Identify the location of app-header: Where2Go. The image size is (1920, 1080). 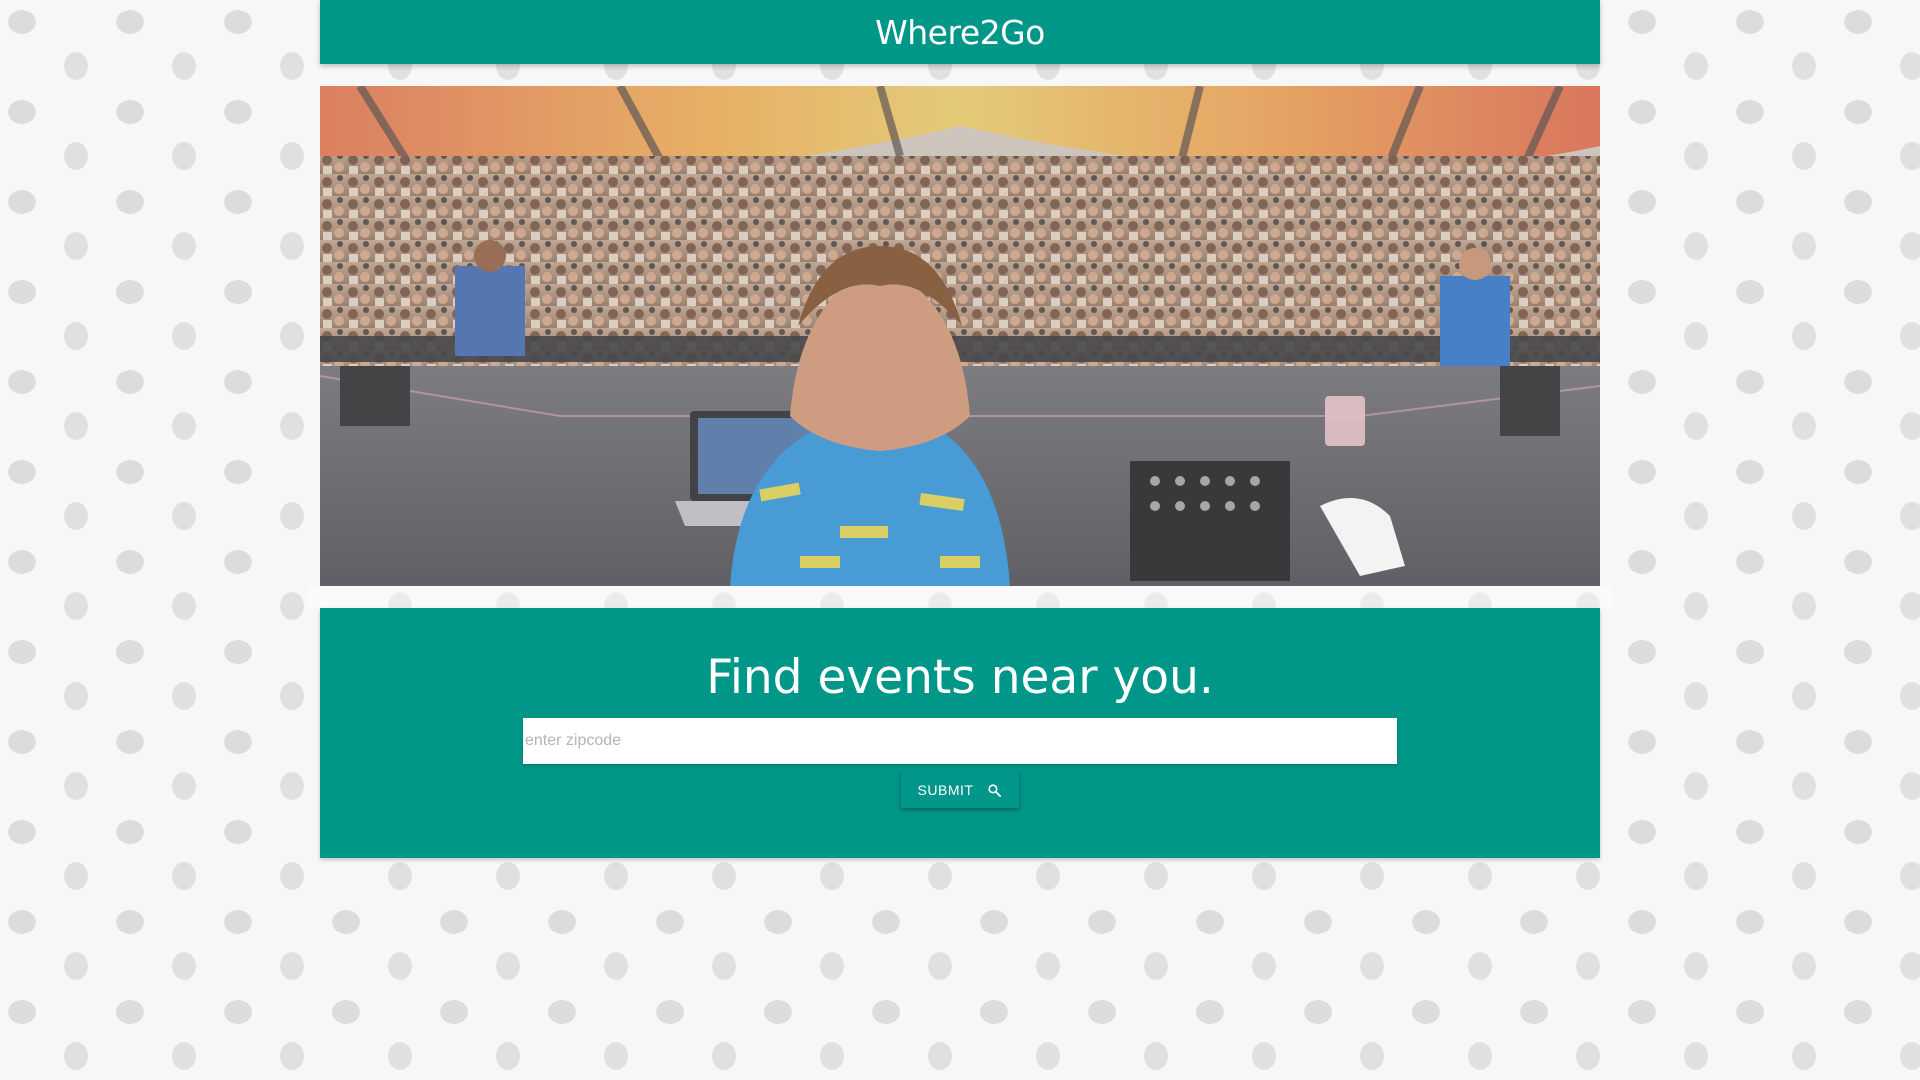
(960, 32).